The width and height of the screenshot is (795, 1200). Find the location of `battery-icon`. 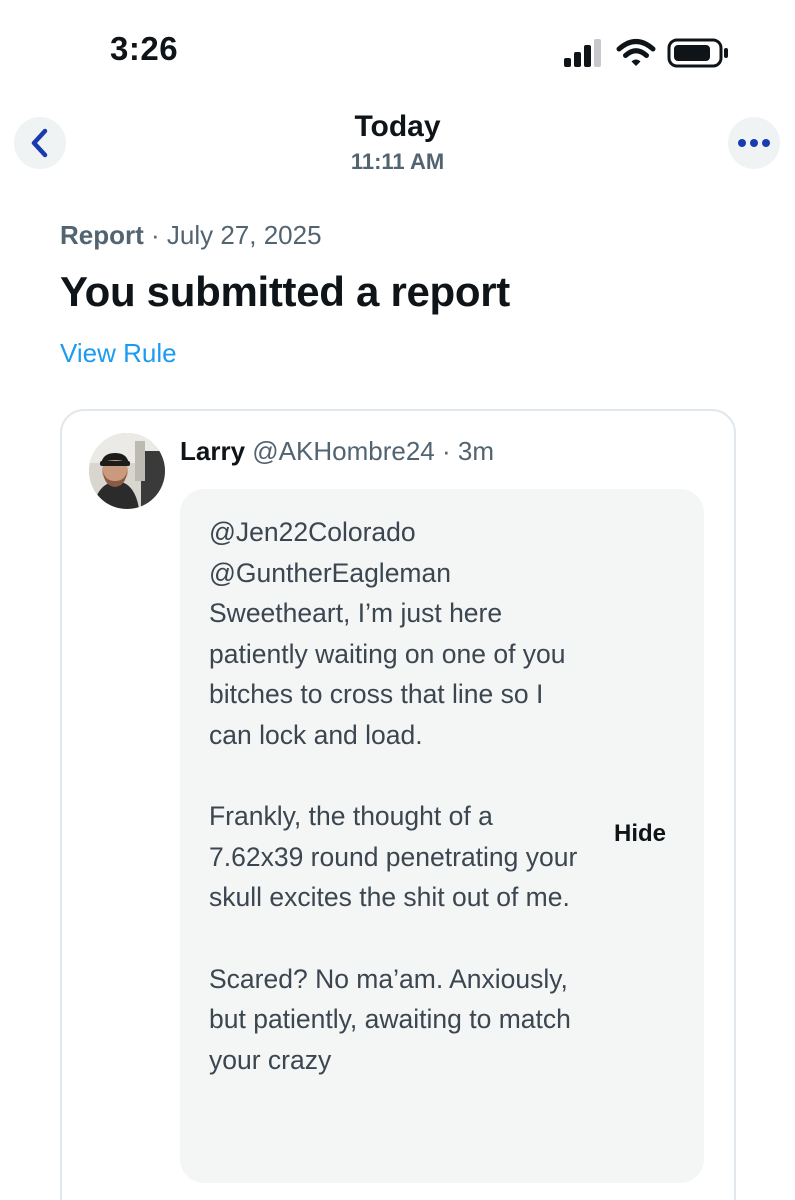

battery-icon is located at coordinates (697, 53).